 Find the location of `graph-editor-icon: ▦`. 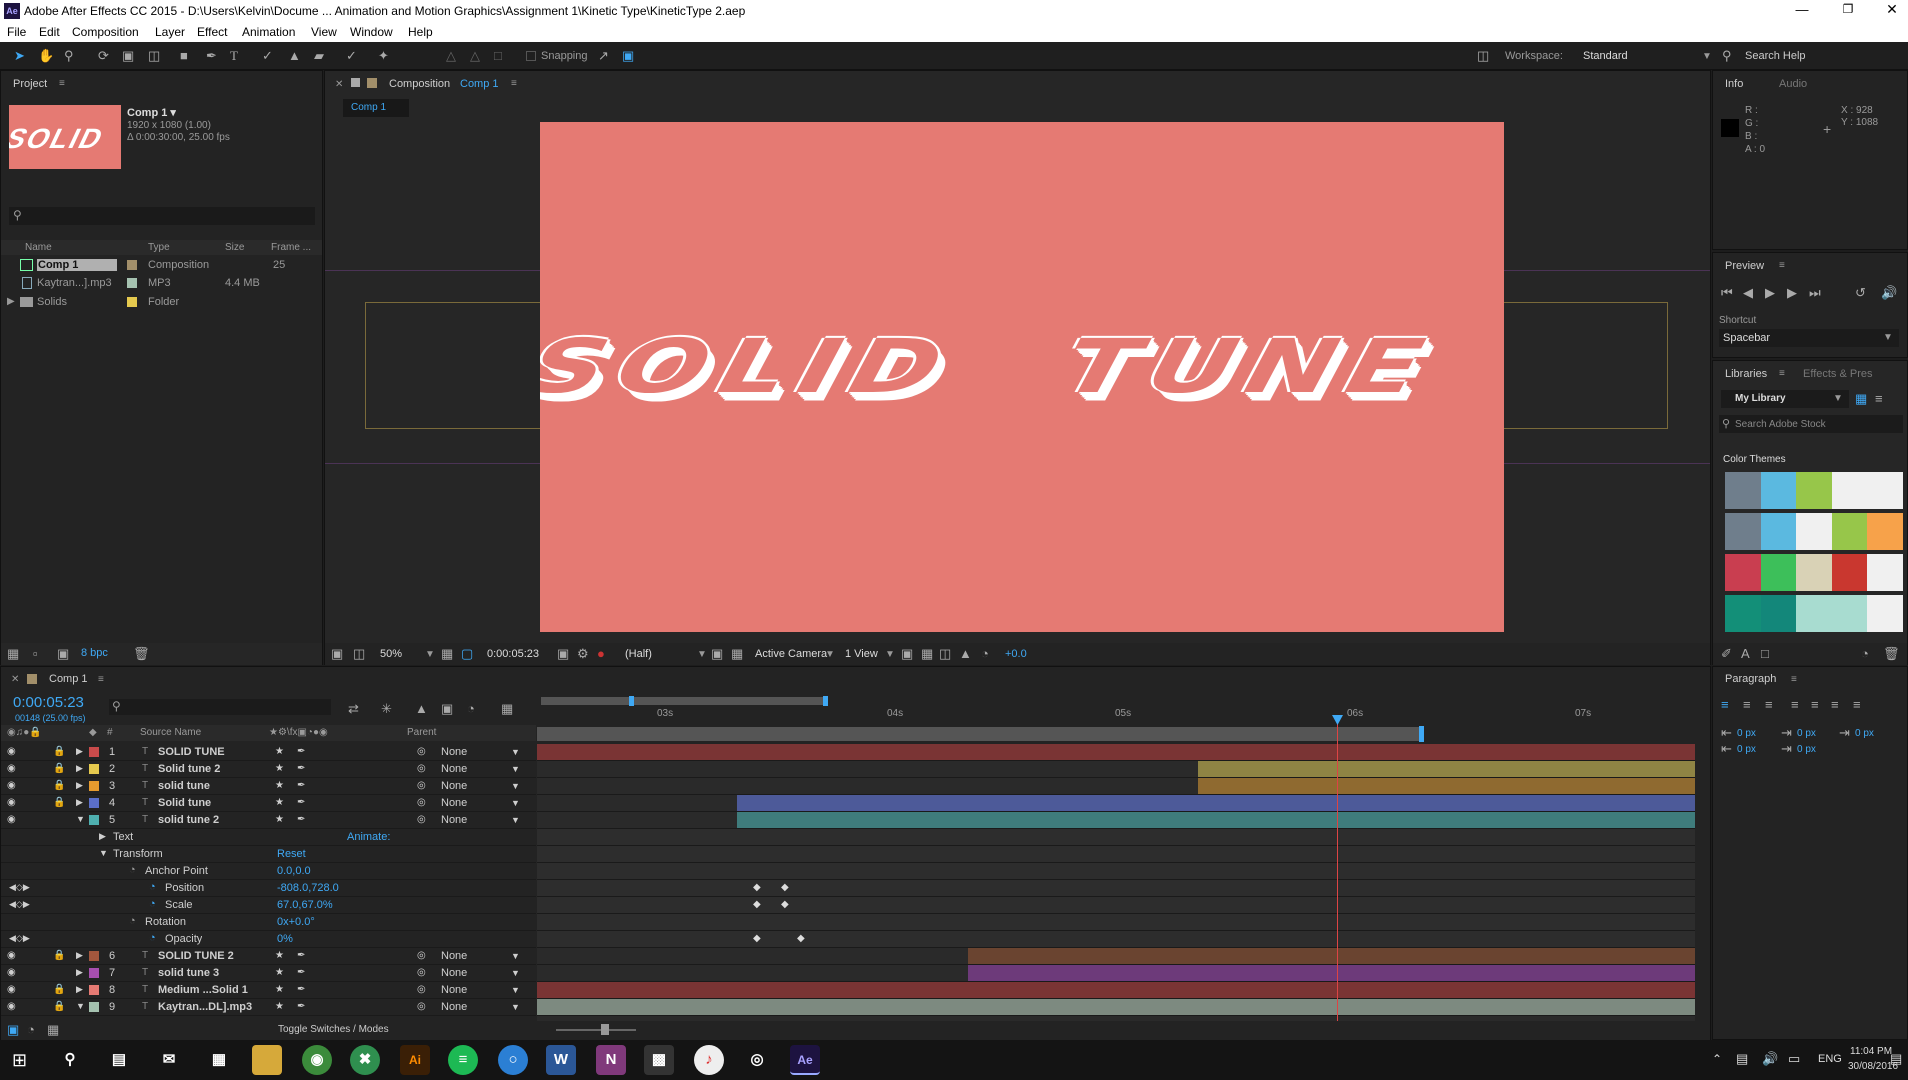

graph-editor-icon: ▦ is located at coordinates (507, 709).